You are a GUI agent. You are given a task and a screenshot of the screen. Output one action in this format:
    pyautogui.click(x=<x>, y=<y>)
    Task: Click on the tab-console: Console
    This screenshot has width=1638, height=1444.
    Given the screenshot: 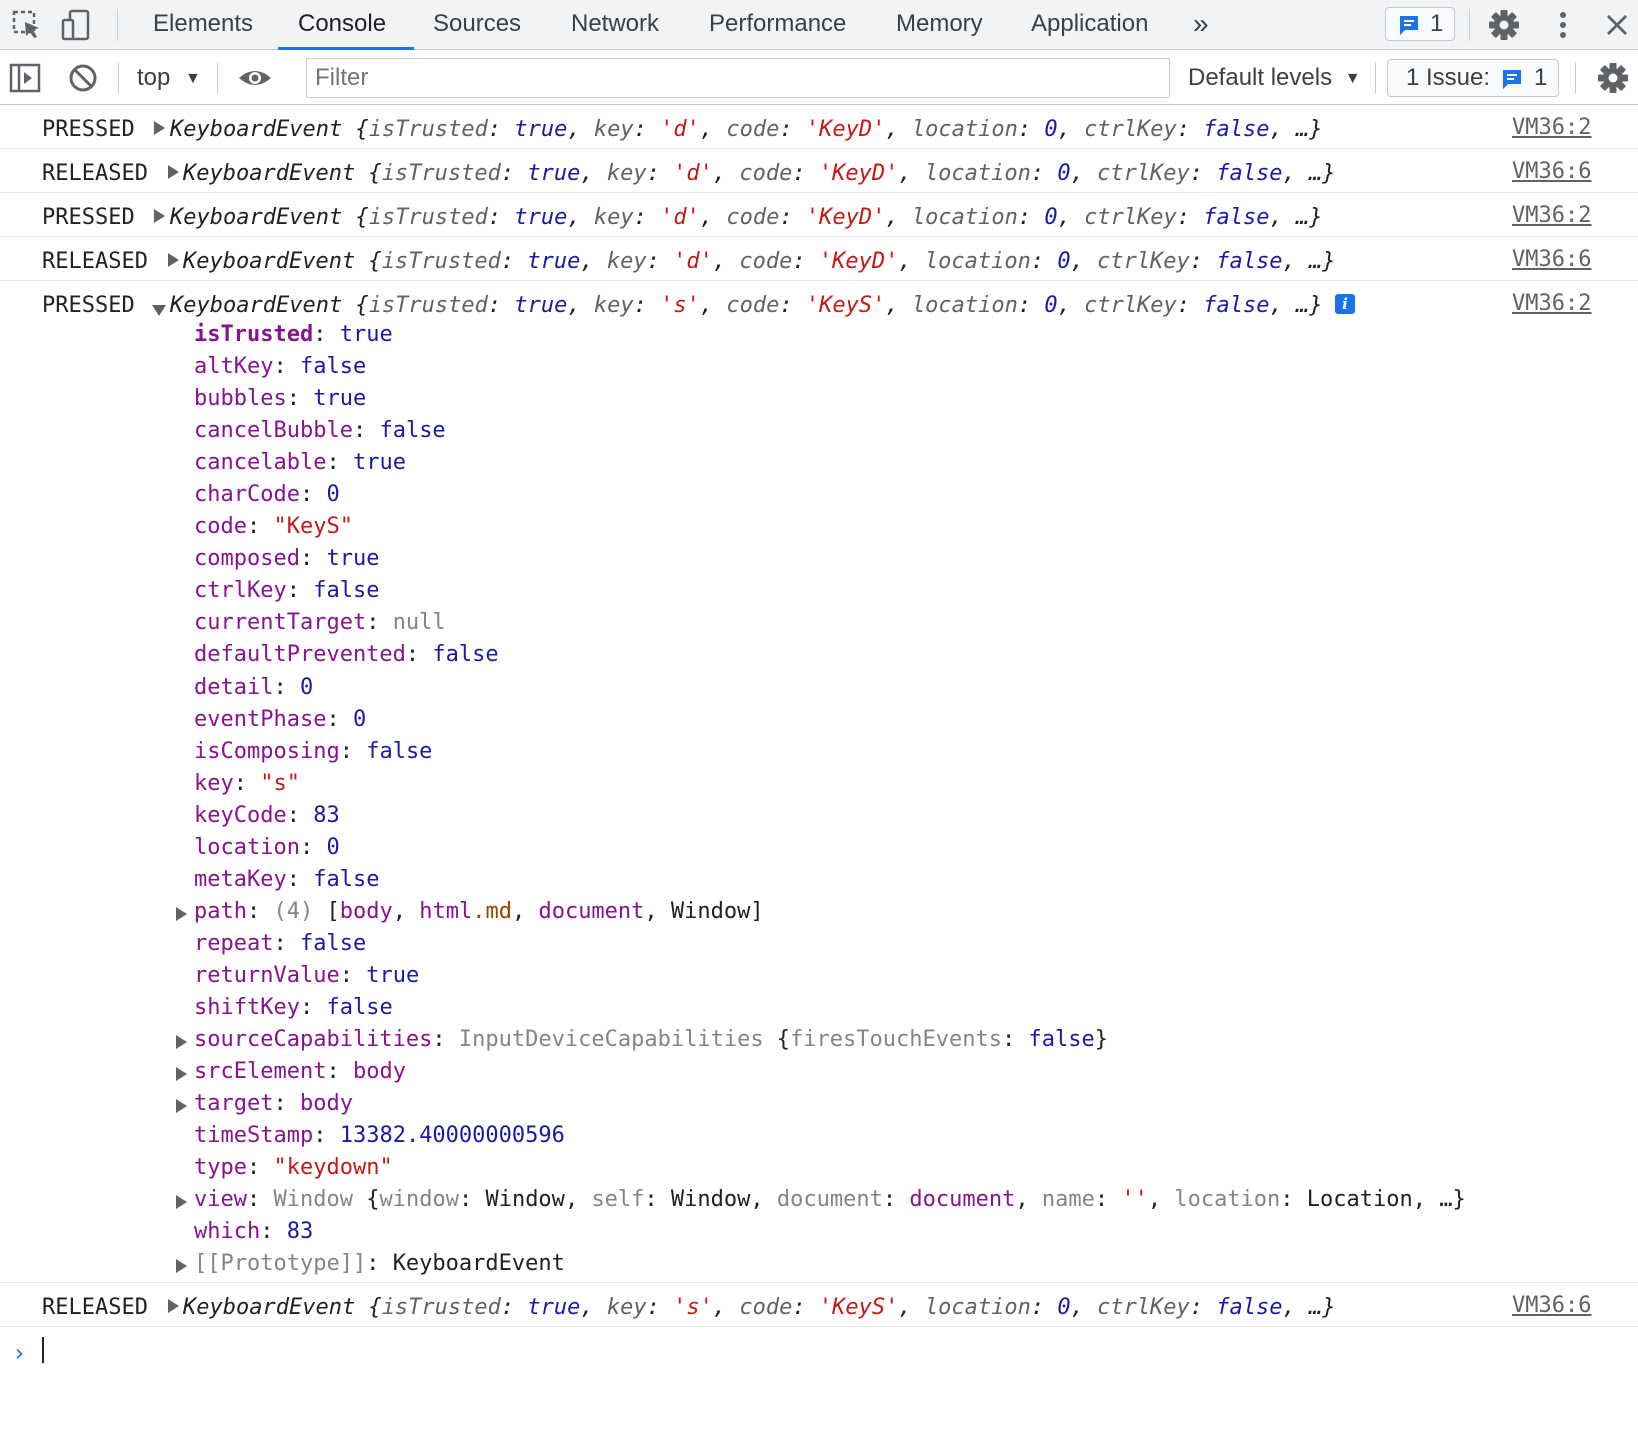 What is the action you would take?
    pyautogui.click(x=342, y=25)
    